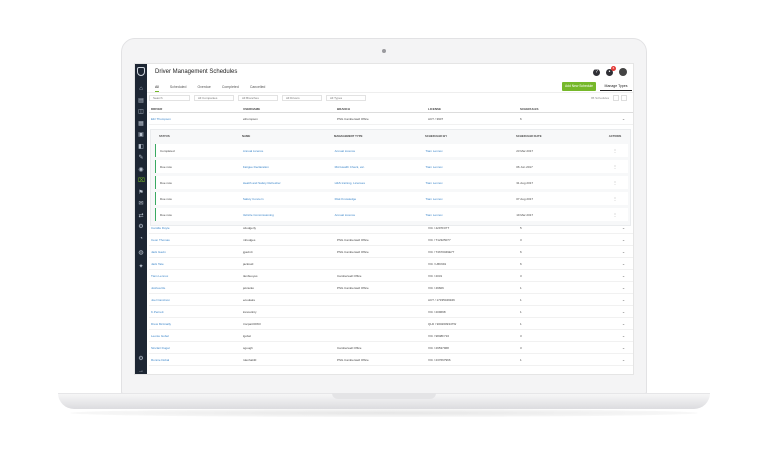  Describe the element at coordinates (141, 239) in the screenshot. I see `sidebar-nav-icon: ◔` at that location.